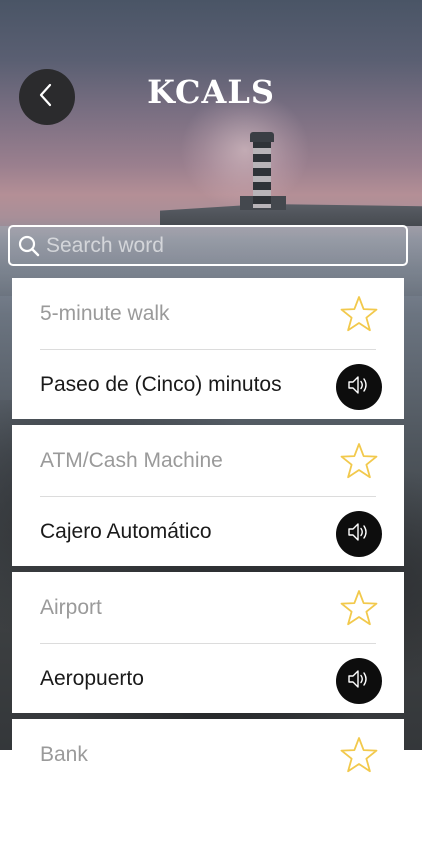  I want to click on lighthouse-tower, so click(262, 174).